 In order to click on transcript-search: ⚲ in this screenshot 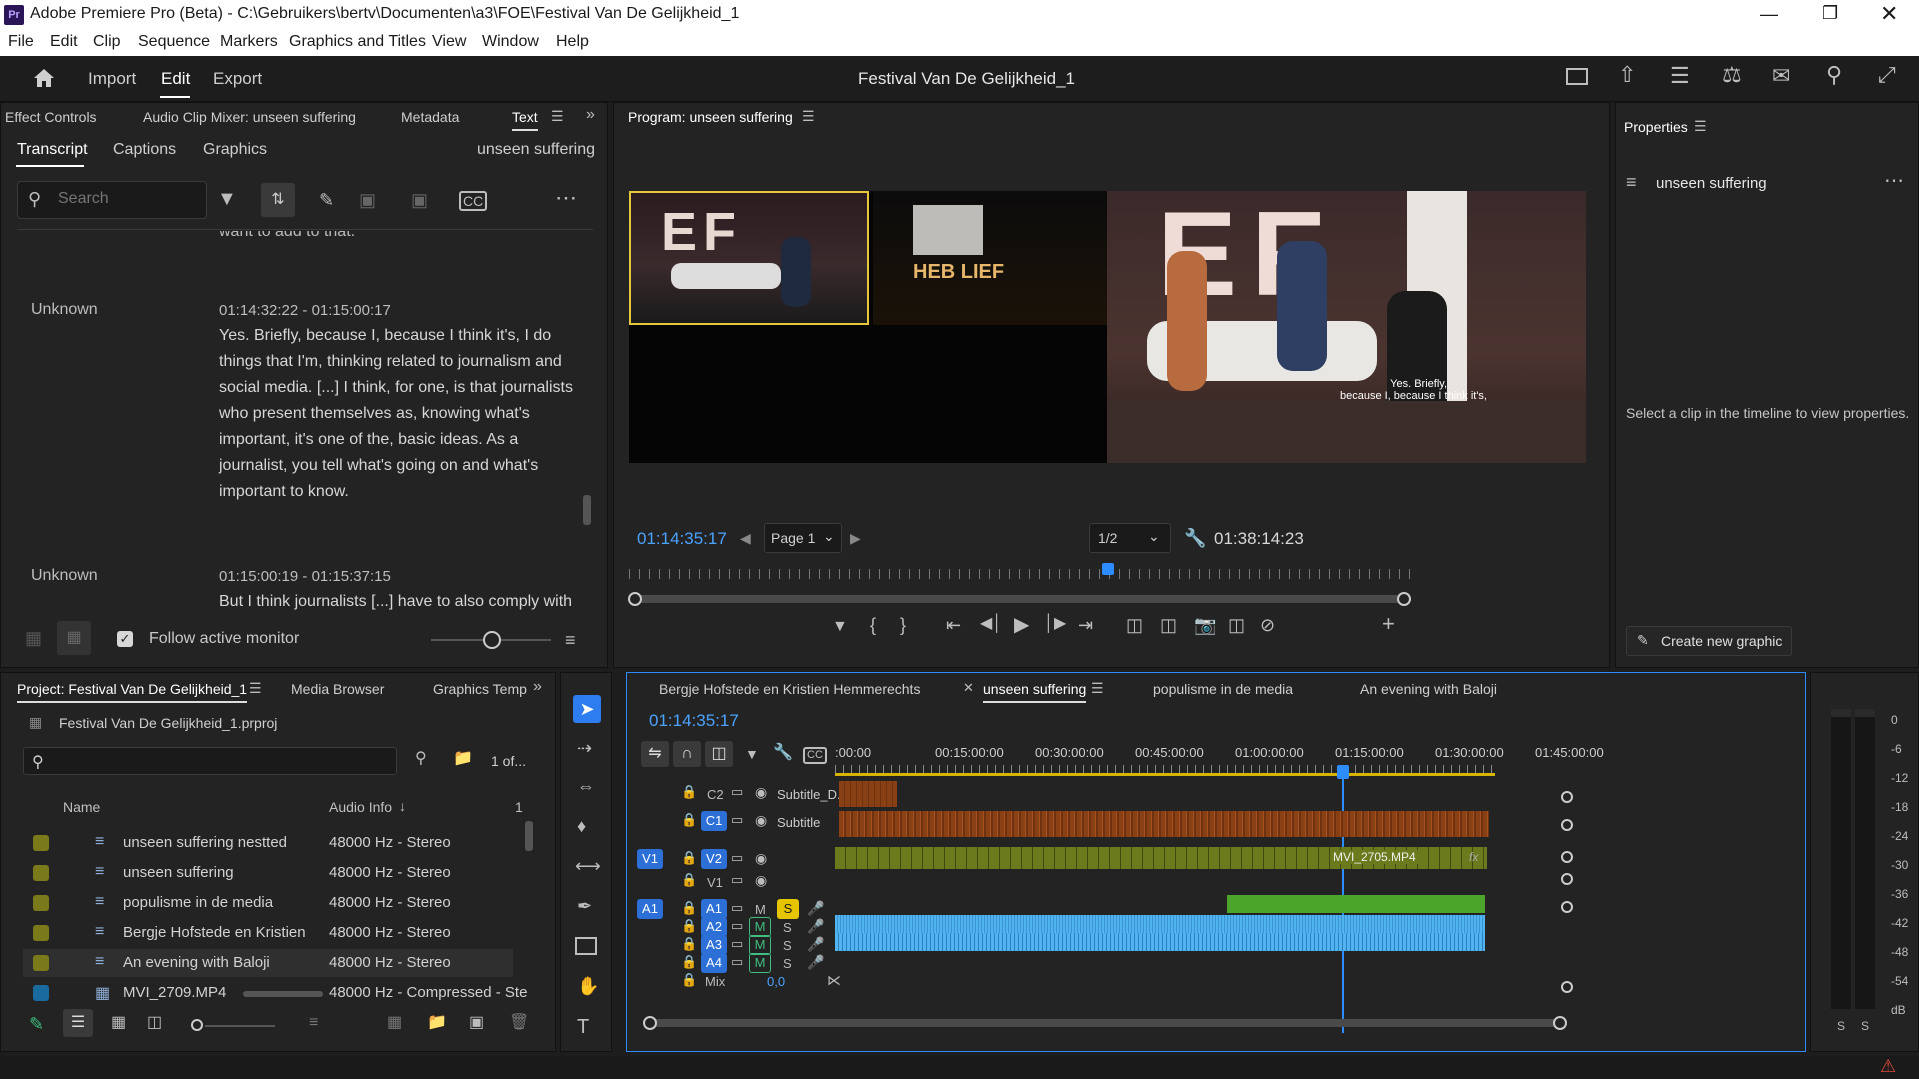, I will do `click(112, 200)`.